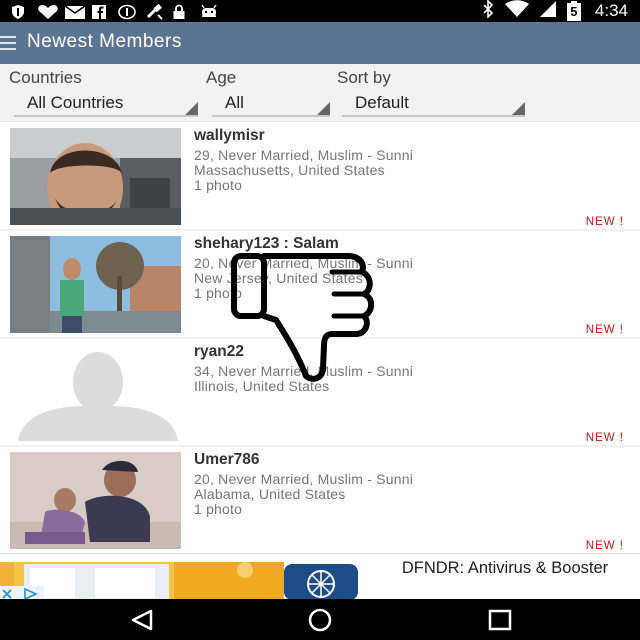 The height and width of the screenshot is (640, 640). I want to click on member-photo-placeholder, so click(95, 392).